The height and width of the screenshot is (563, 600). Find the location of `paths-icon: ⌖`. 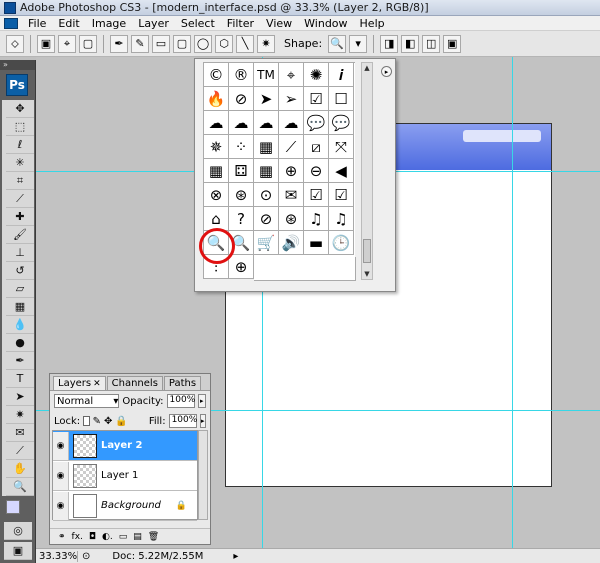

paths-icon: ⌖ is located at coordinates (67, 43).